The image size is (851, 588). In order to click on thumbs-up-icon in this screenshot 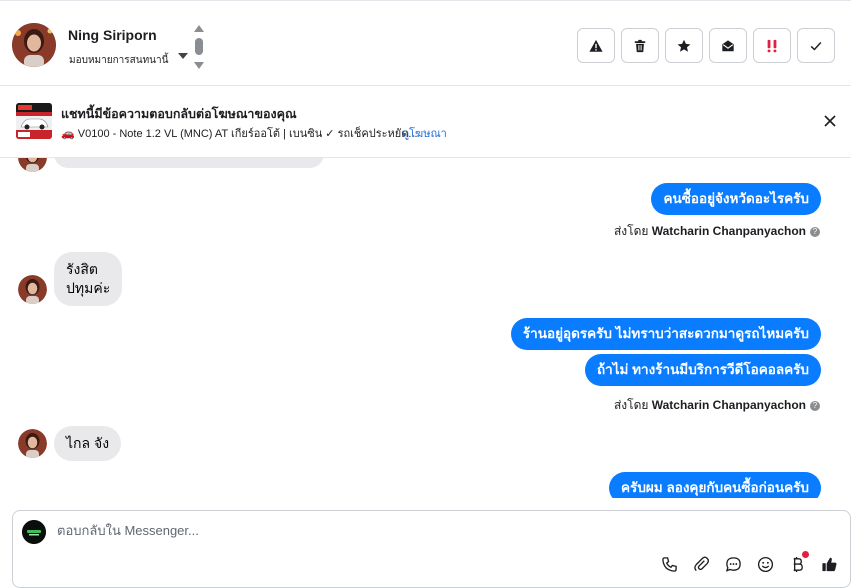, I will do `click(828, 564)`.